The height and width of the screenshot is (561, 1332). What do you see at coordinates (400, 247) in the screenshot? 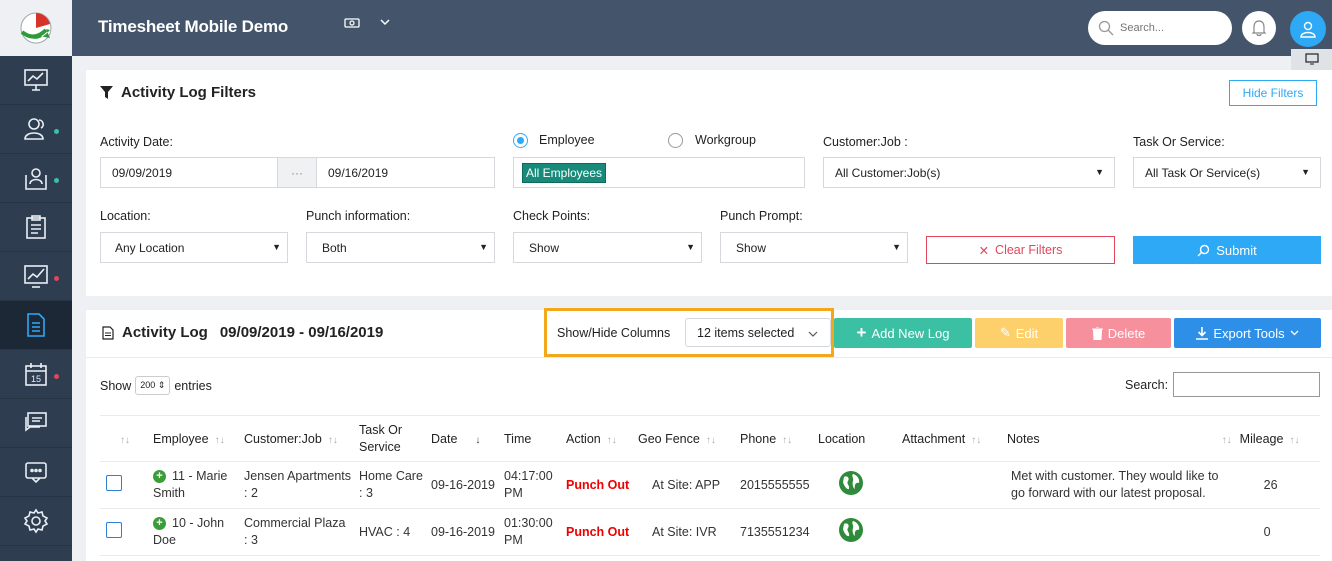
I see `punch-info-select: Both ▼` at bounding box center [400, 247].